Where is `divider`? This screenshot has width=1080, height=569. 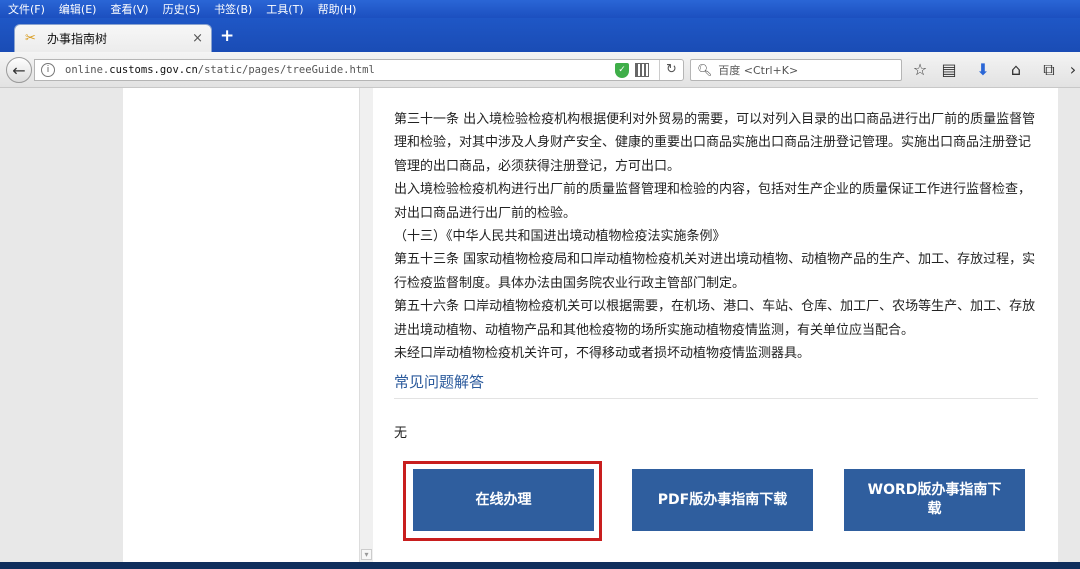
divider is located at coordinates (716, 398).